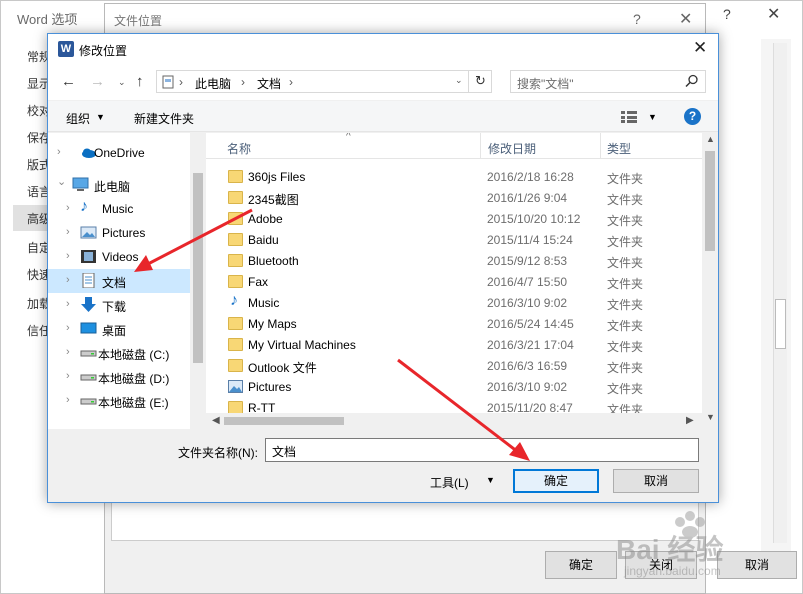  What do you see at coordinates (527, 366) in the screenshot?
I see `file-date: 2016/6/3 16:59` at bounding box center [527, 366].